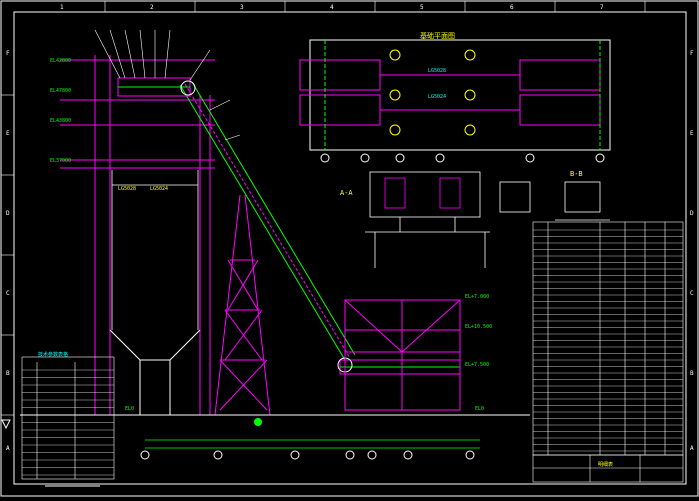 The image size is (699, 501). I want to click on part-balloons, so click(167, 85).